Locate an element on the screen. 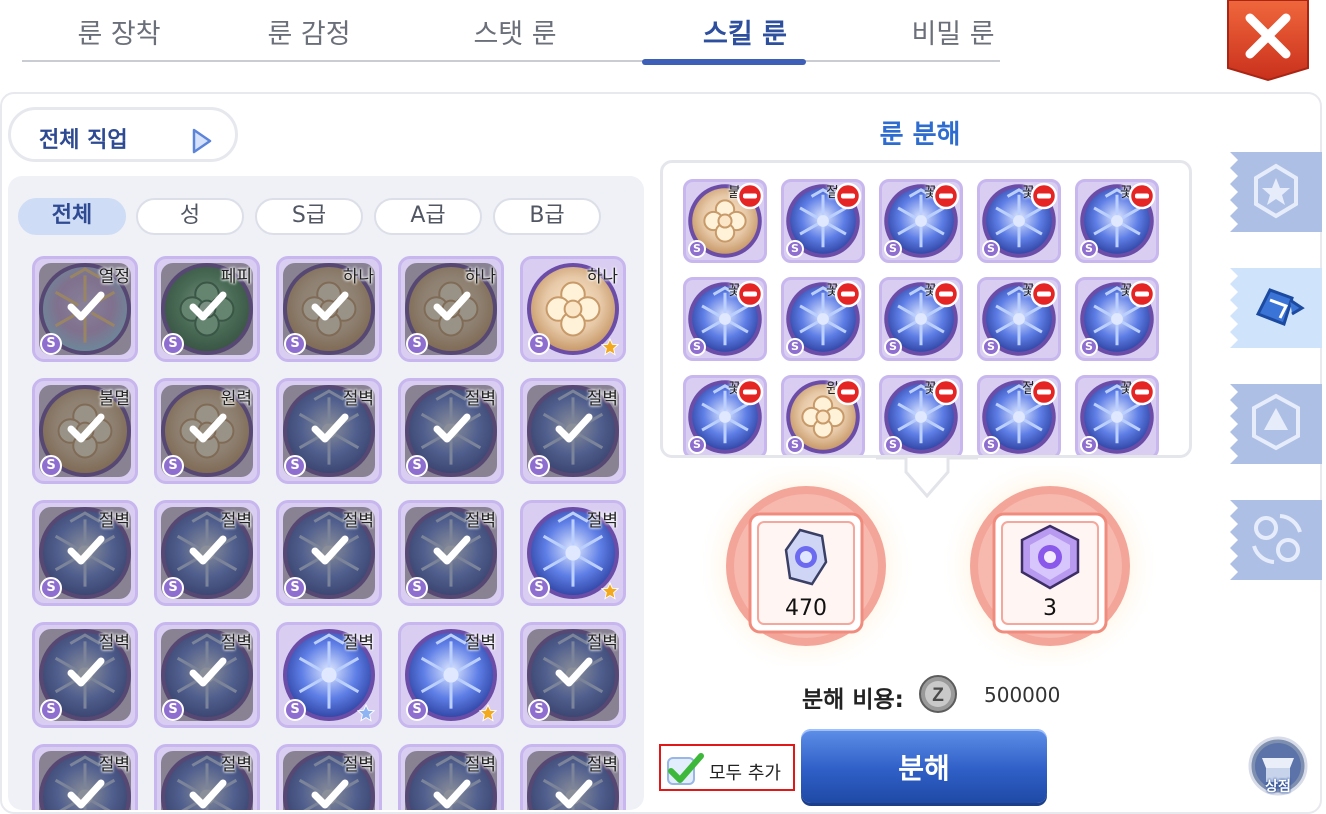 The height and width of the screenshot is (814, 1326). rune-item: 페피 S is located at coordinates (207, 309).